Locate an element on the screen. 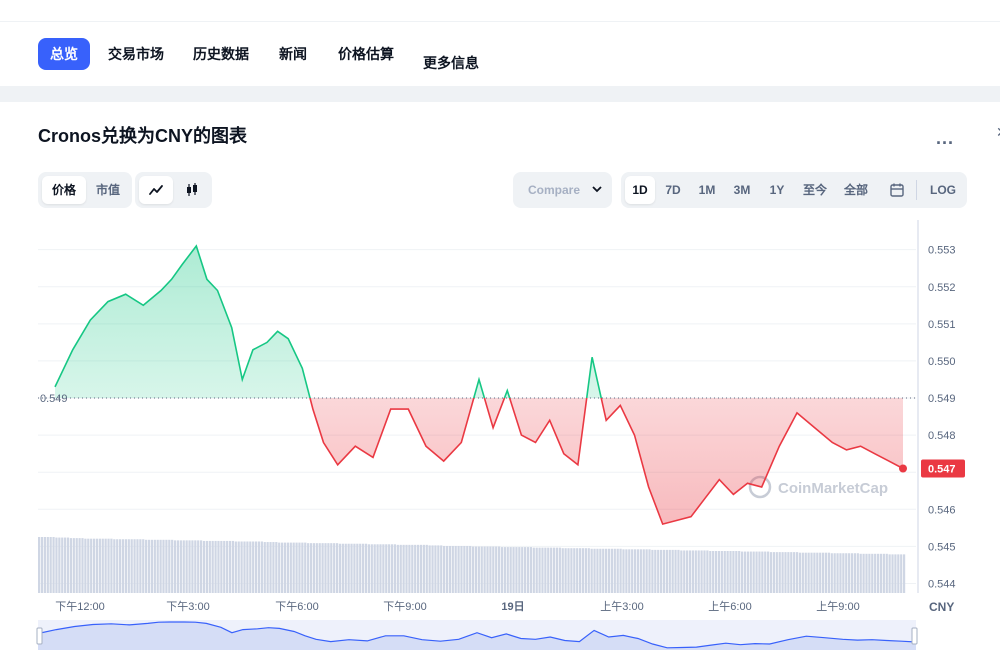 This screenshot has width=1000, height=650. line-chart-button is located at coordinates (156, 190).